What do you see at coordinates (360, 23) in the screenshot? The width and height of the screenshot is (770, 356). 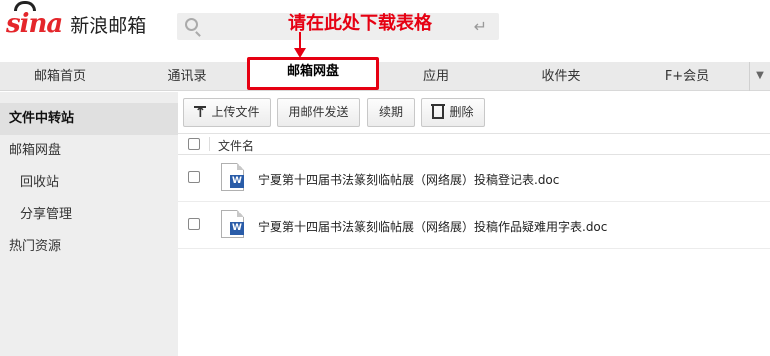 I see `annotation-text: 请在此处下载表格` at bounding box center [360, 23].